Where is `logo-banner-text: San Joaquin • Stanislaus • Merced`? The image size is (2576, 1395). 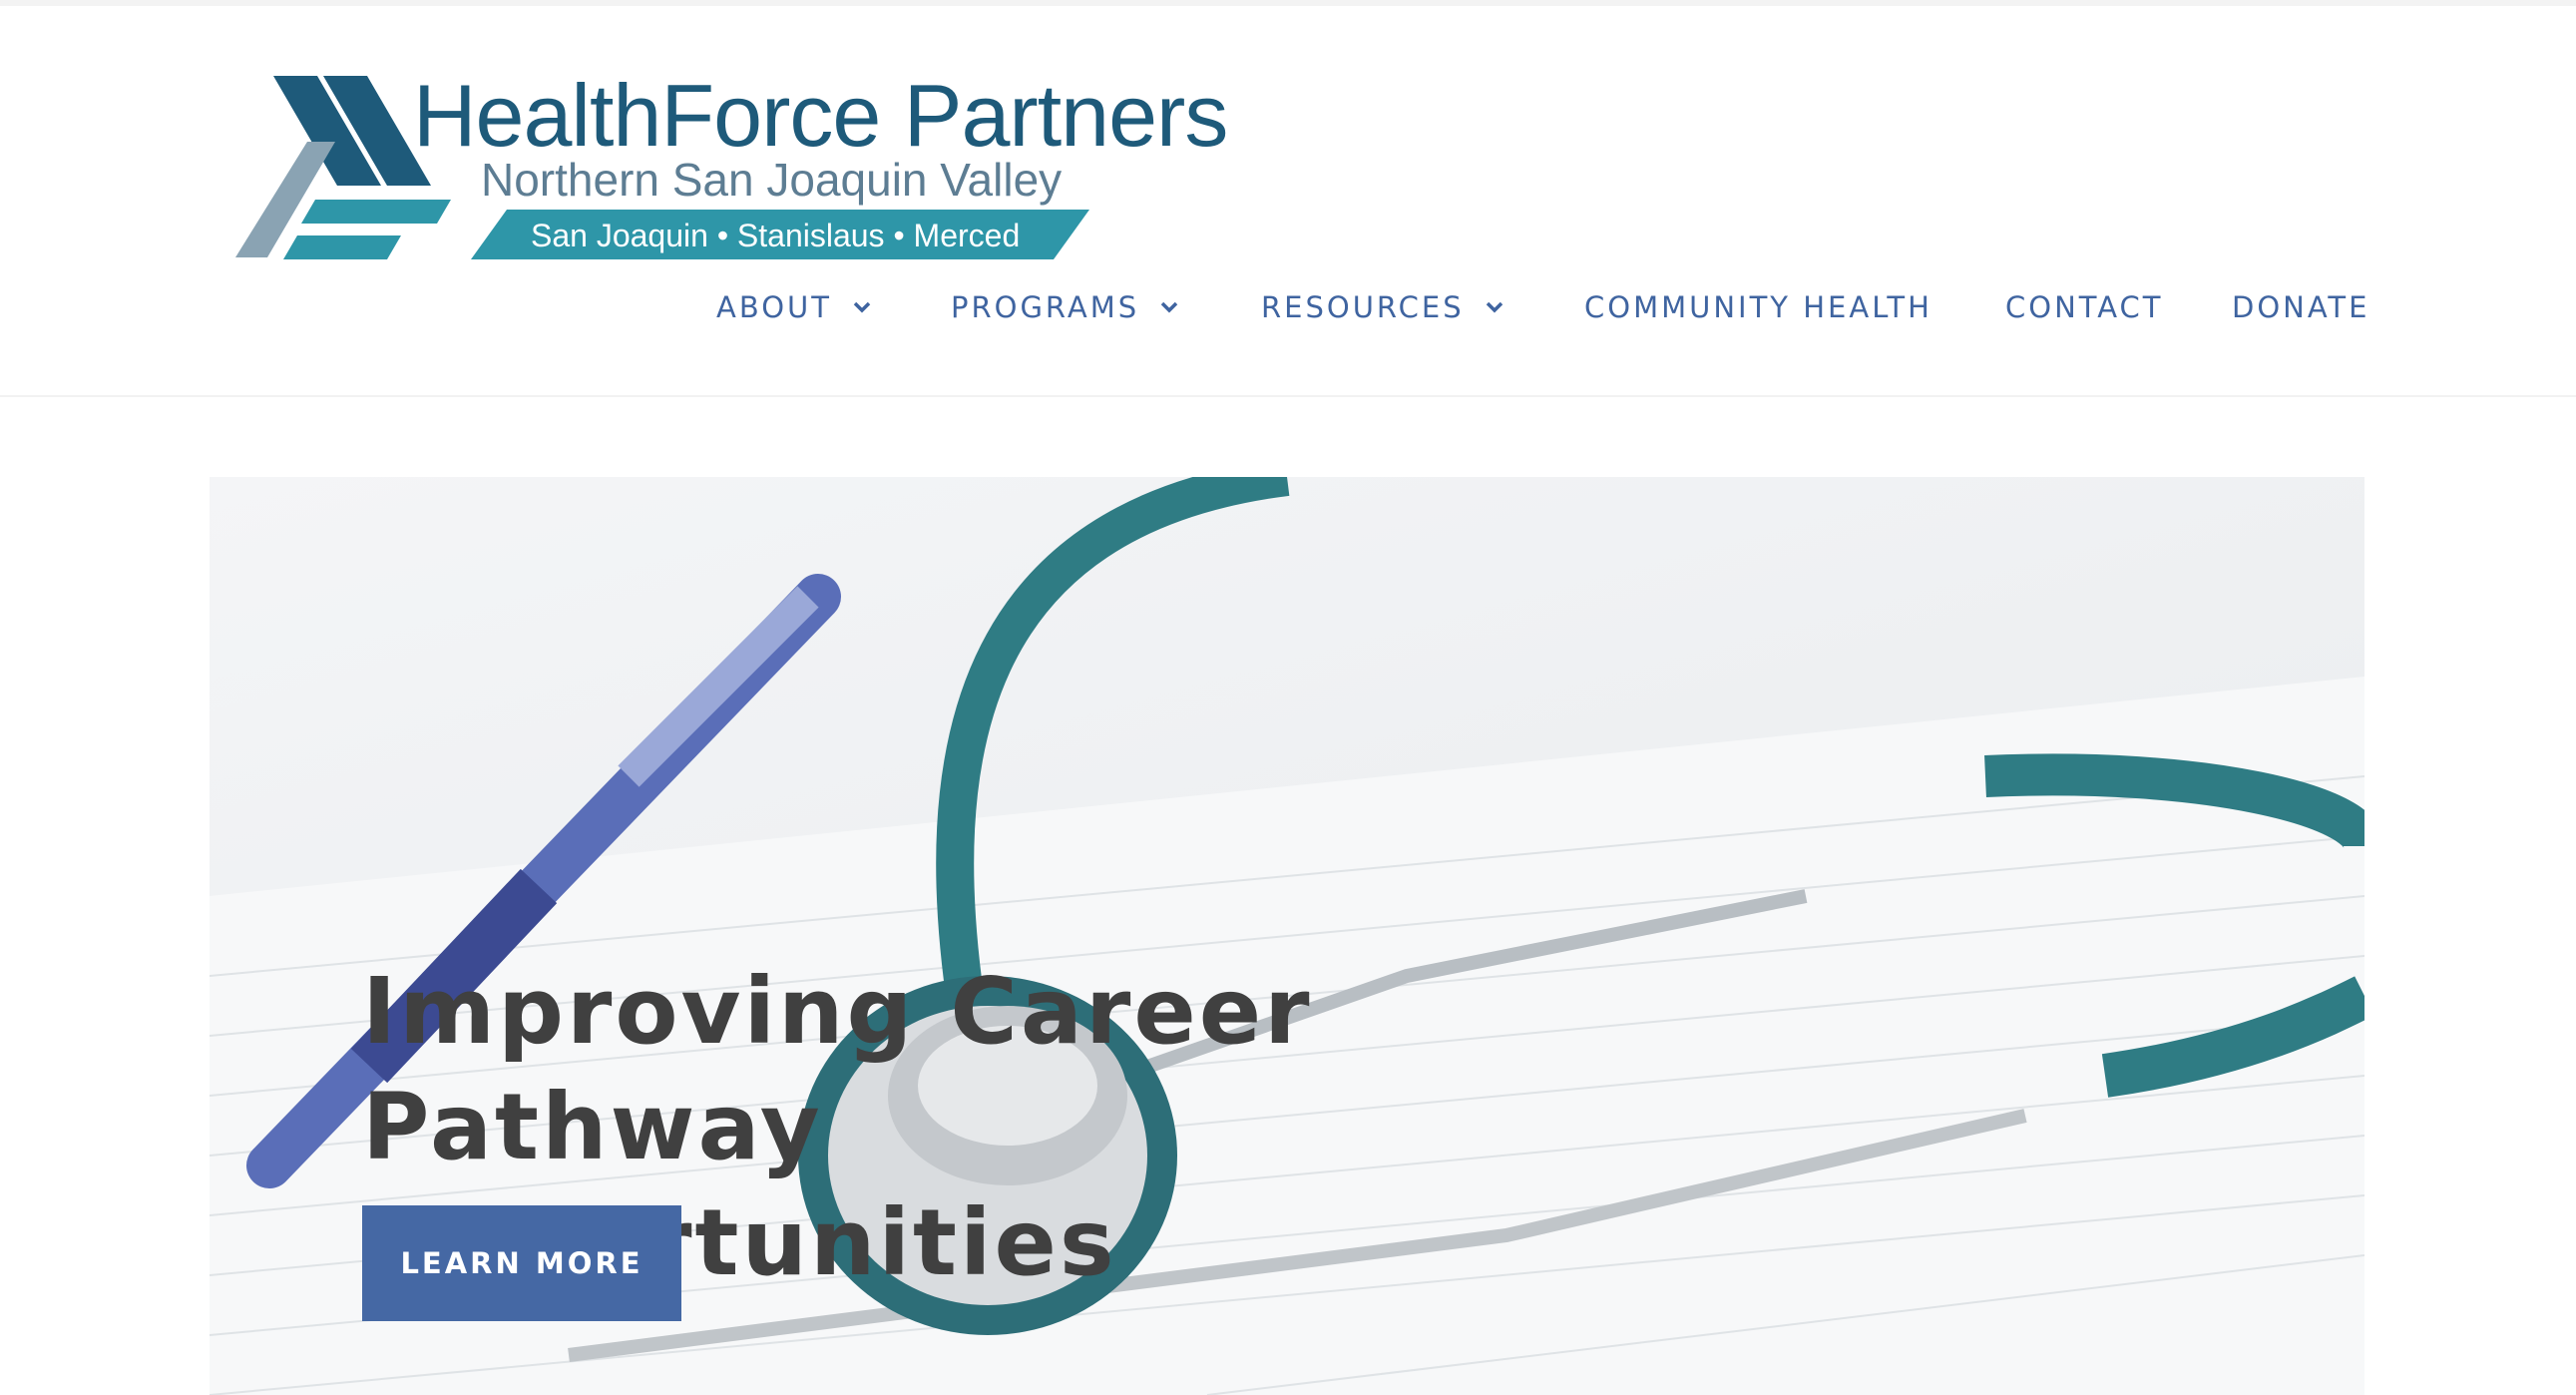
logo-banner-text: San Joaquin • Stanislaus • Merced is located at coordinates (776, 235).